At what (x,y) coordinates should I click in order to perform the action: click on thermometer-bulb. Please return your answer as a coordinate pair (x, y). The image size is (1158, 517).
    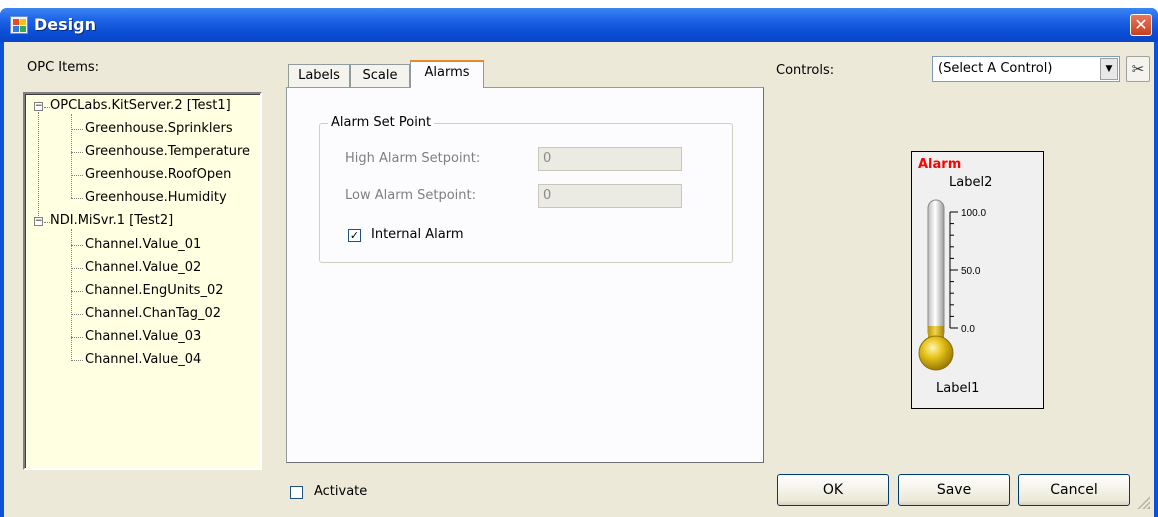
    Looking at the image, I should click on (936, 353).